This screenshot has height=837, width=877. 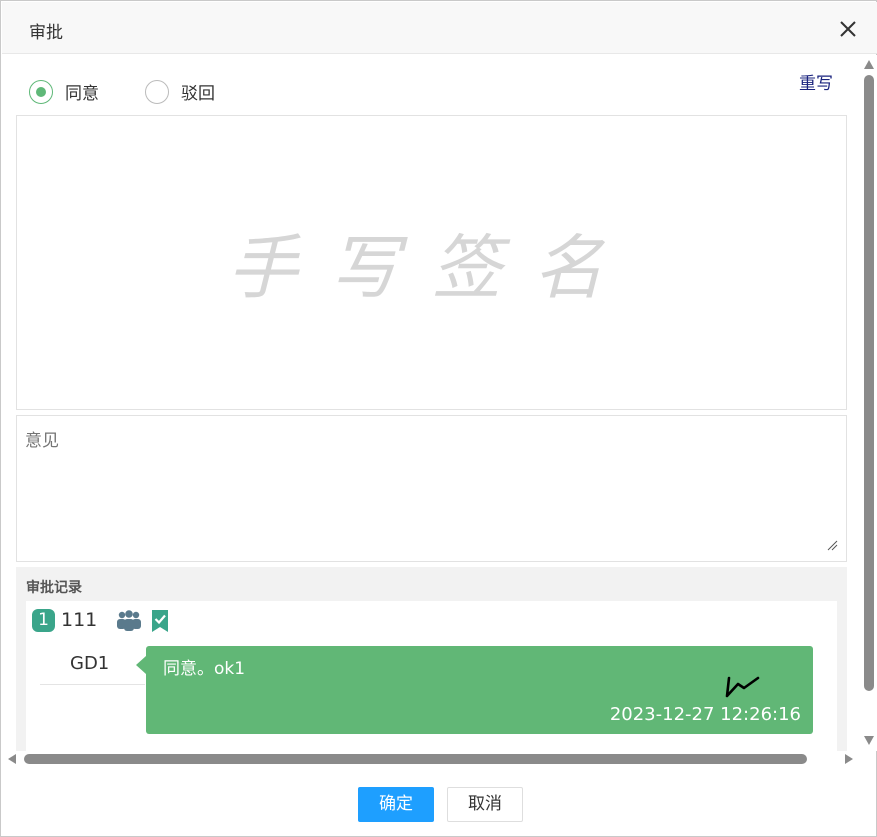 What do you see at coordinates (198, 94) in the screenshot?
I see `reject-radio-label: 驳回` at bounding box center [198, 94].